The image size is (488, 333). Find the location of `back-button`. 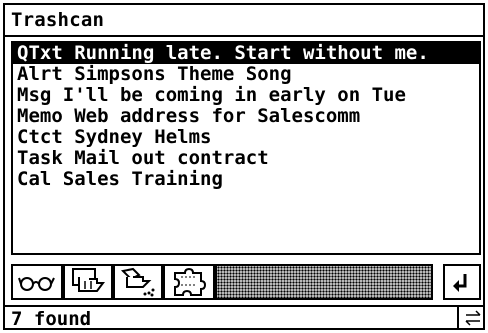

back-button is located at coordinates (462, 282).